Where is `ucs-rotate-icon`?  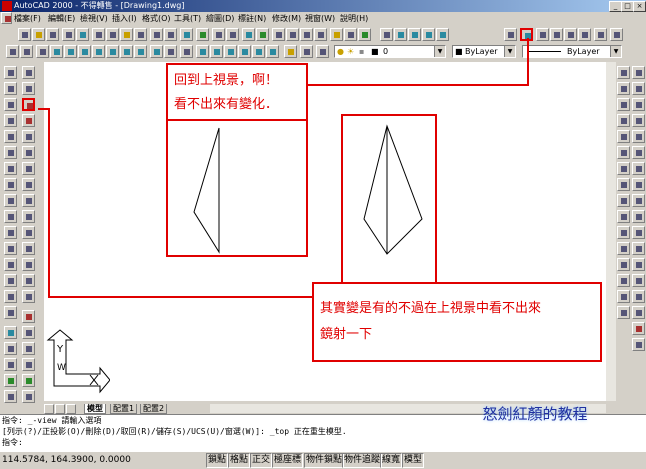
ucs-rotate-icon is located at coordinates (230, 51).